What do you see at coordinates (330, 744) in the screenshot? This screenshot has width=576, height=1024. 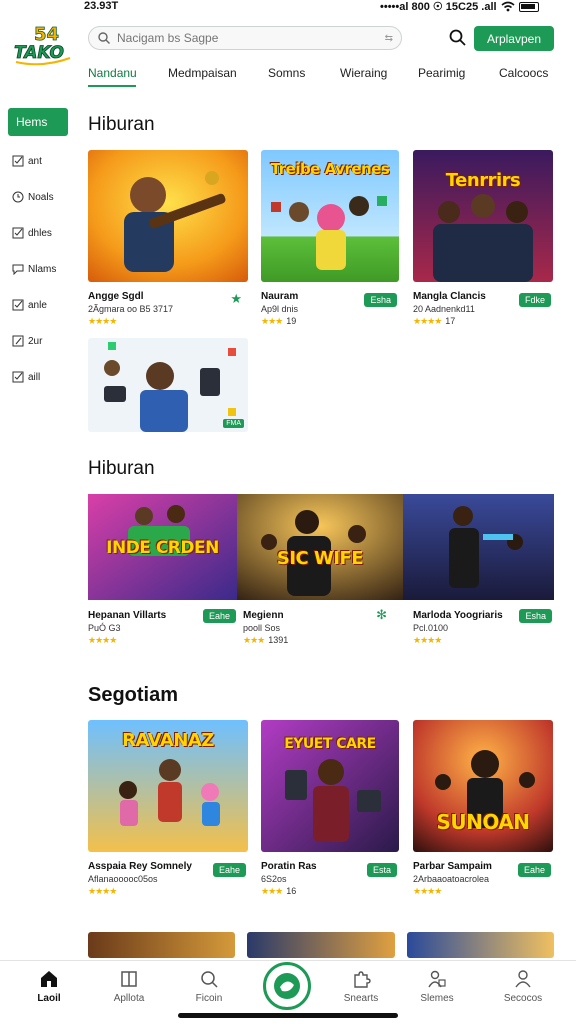 I see `thumbnail-title: EYUET CARE` at bounding box center [330, 744].